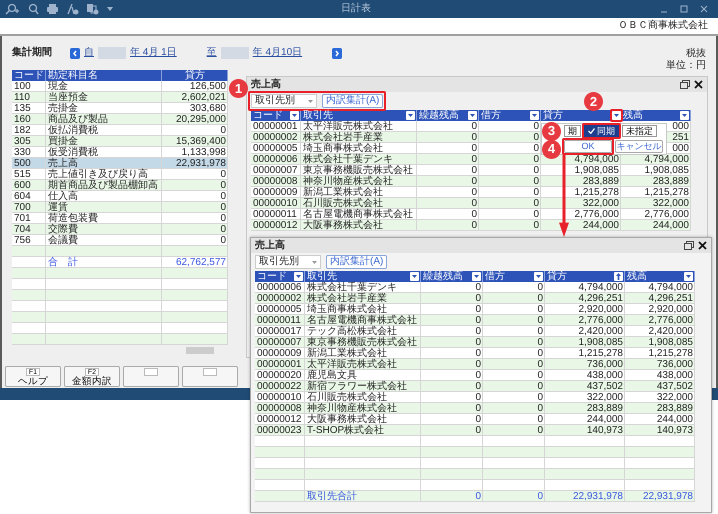  Describe the element at coordinates (120, 130) in the screenshot. I see `table-row: 182 仮払消費税 0` at that location.